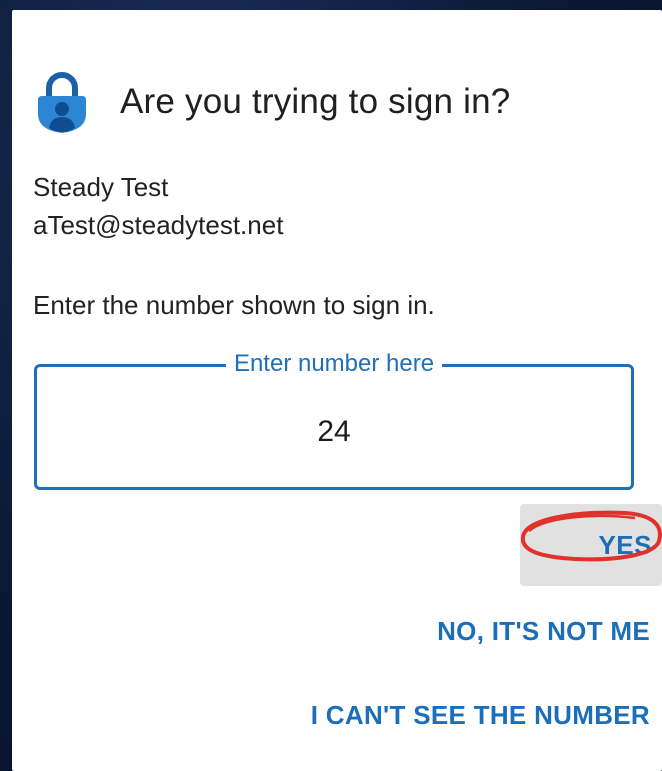 This screenshot has width=662, height=771. I want to click on dialog-header: Are you trying to sign in?, so click(272, 102).